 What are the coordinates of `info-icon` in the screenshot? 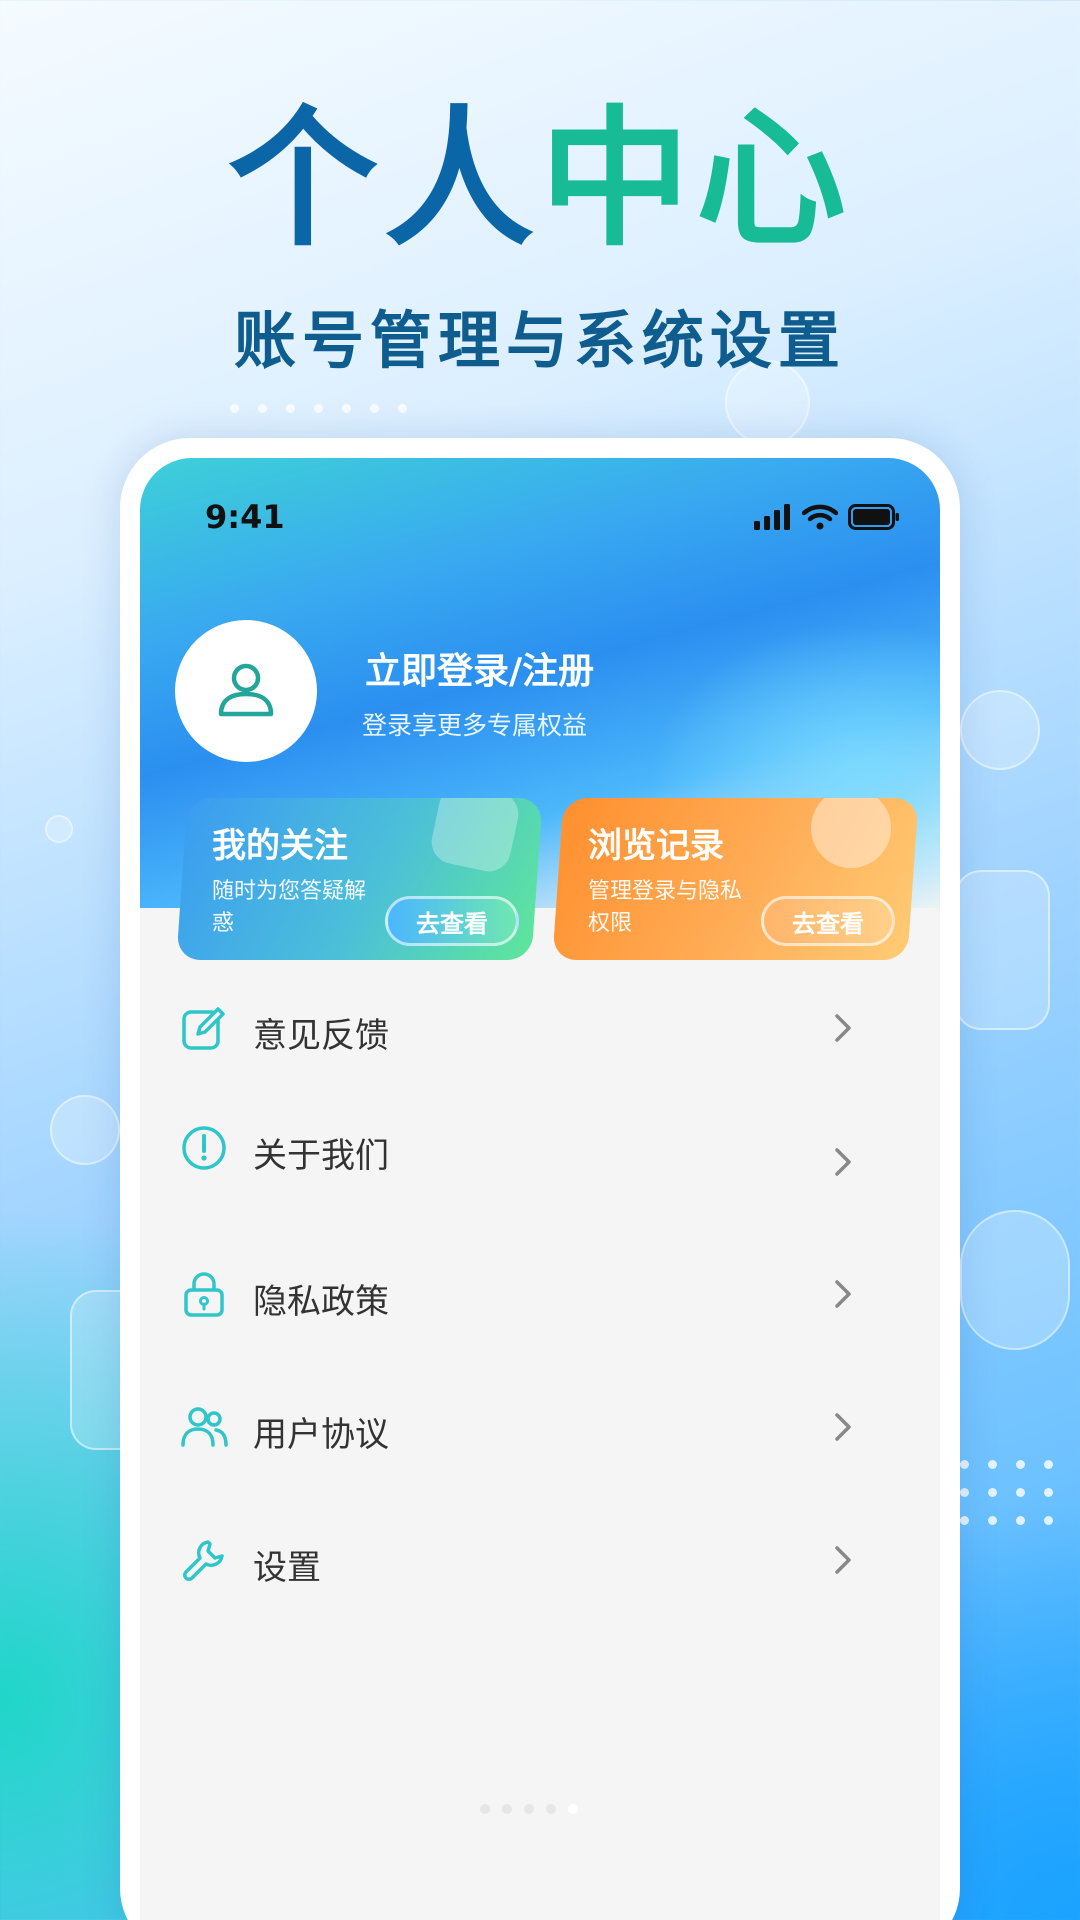 It's located at (204, 1148).